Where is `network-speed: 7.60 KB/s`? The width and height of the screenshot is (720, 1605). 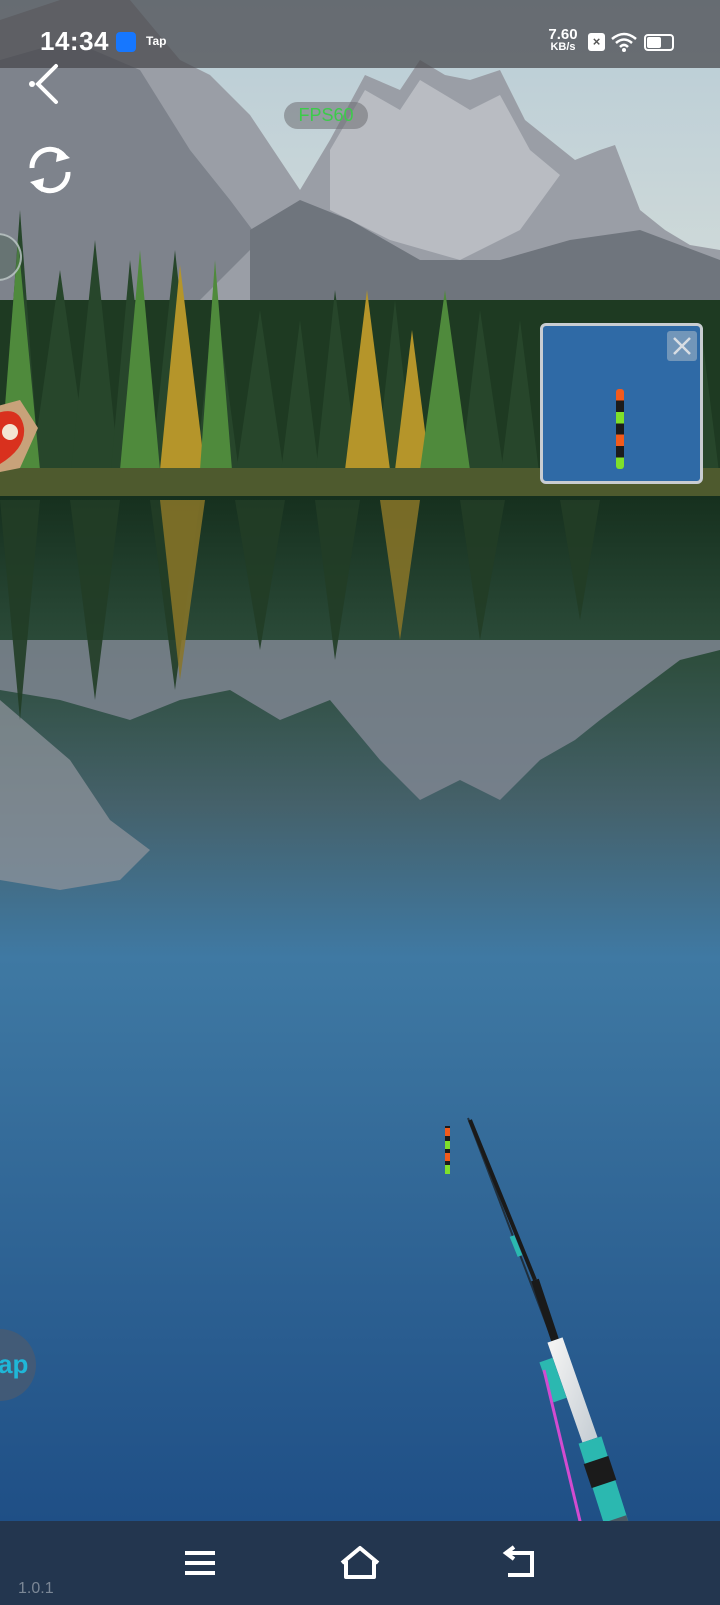
network-speed: 7.60 KB/s is located at coordinates (563, 40).